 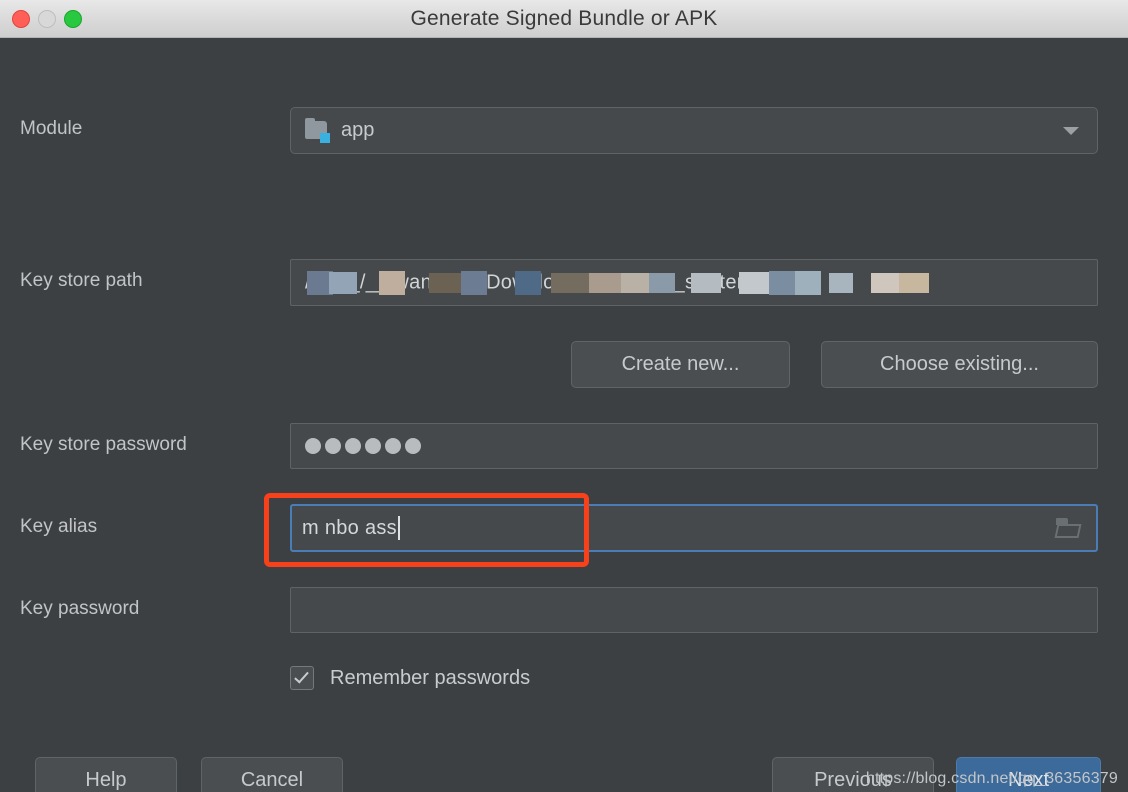 What do you see at coordinates (398, 528) in the screenshot?
I see `text-caret` at bounding box center [398, 528].